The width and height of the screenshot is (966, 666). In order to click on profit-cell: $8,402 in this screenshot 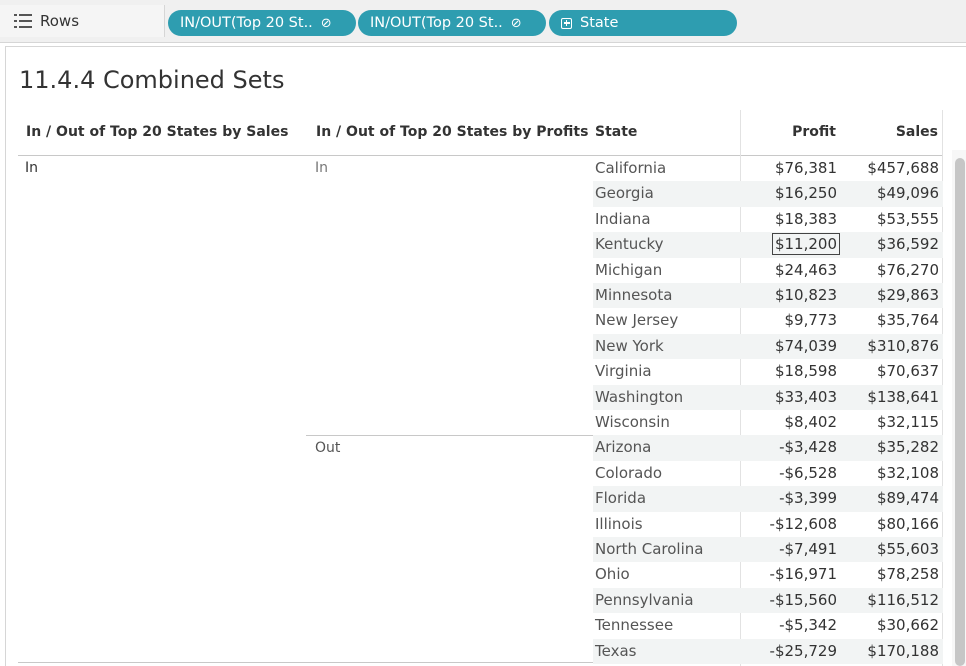, I will do `click(811, 422)`.